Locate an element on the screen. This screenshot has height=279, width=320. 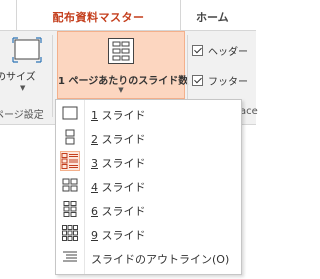
six-slides-icon is located at coordinates (70, 209).